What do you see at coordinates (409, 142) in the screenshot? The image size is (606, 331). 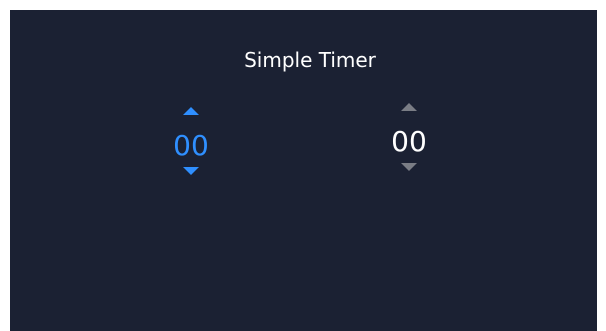 I see `seconds-value: 00` at bounding box center [409, 142].